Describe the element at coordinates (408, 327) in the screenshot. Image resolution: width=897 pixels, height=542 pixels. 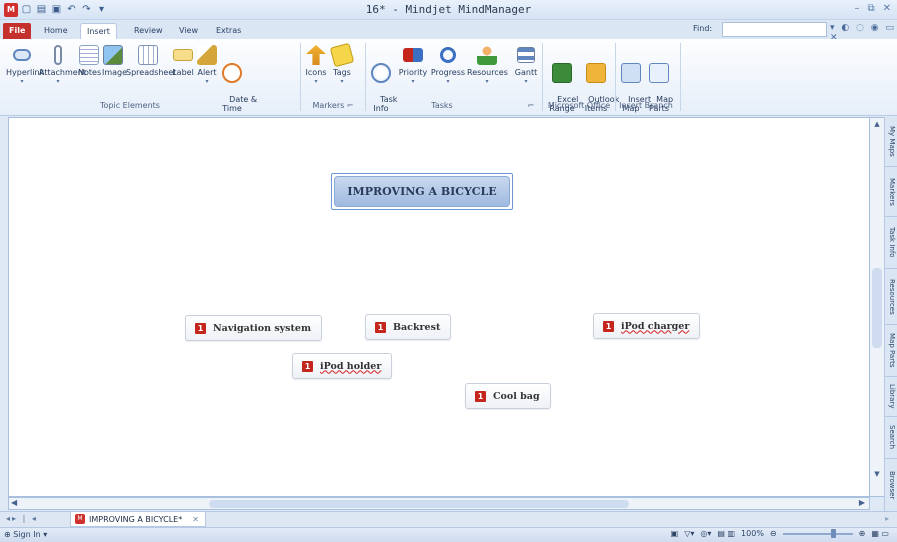
I see `topic-backrest: 1 Backrest` at that location.